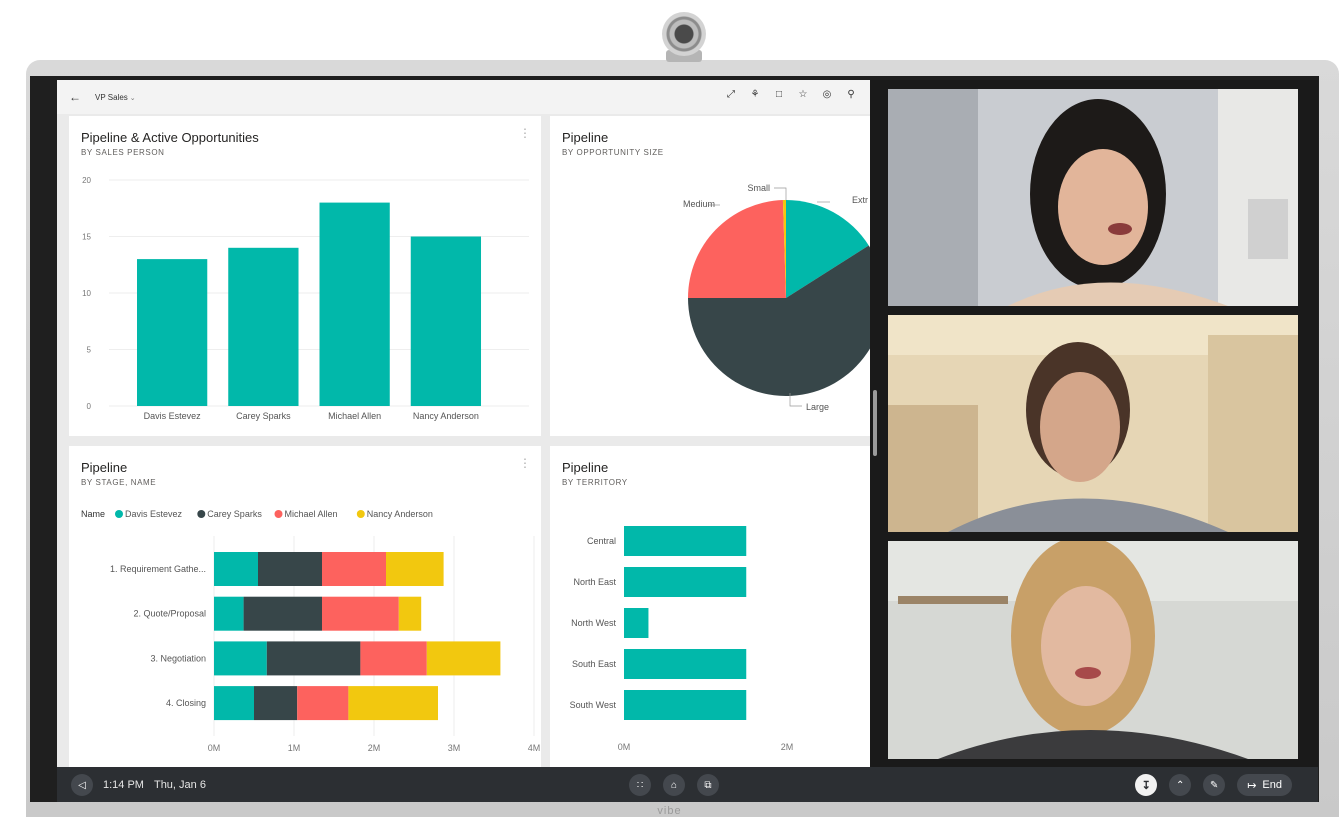 This screenshot has width=1339, height=817. Describe the element at coordinates (179, 785) in the screenshot. I see `clock-date: Thu, Jan 6` at that location.